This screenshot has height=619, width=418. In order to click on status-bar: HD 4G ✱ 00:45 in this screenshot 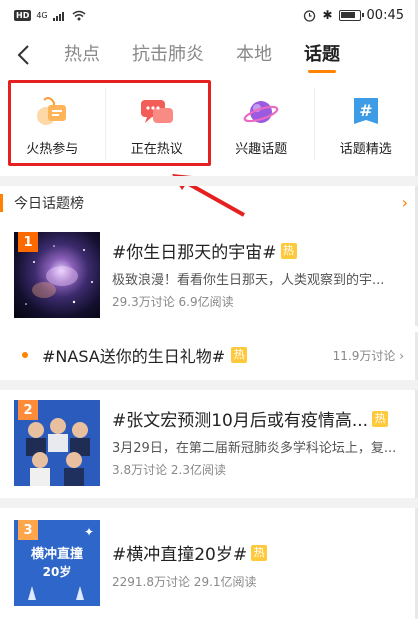, I will do `click(209, 15)`.